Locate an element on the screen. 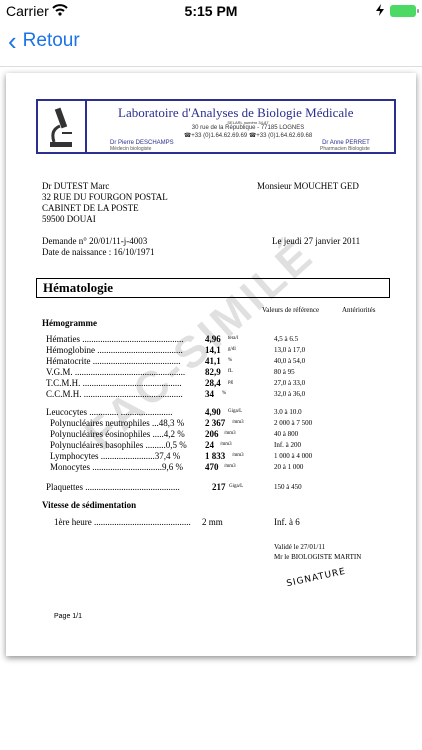 This screenshot has width=422, height=750. row-ref: 80 à 95 is located at coordinates (284, 372).